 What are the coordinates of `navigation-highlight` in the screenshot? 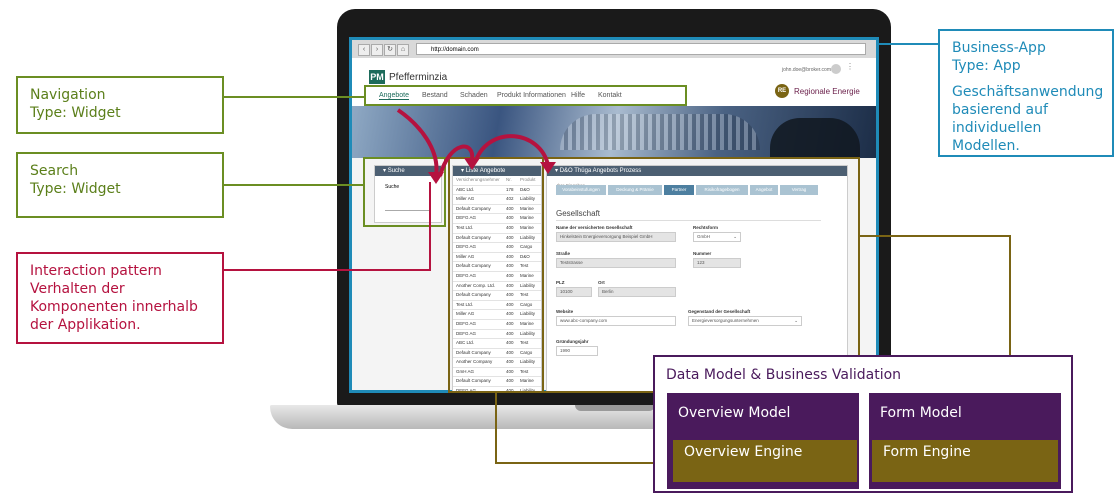 It's located at (525, 95).